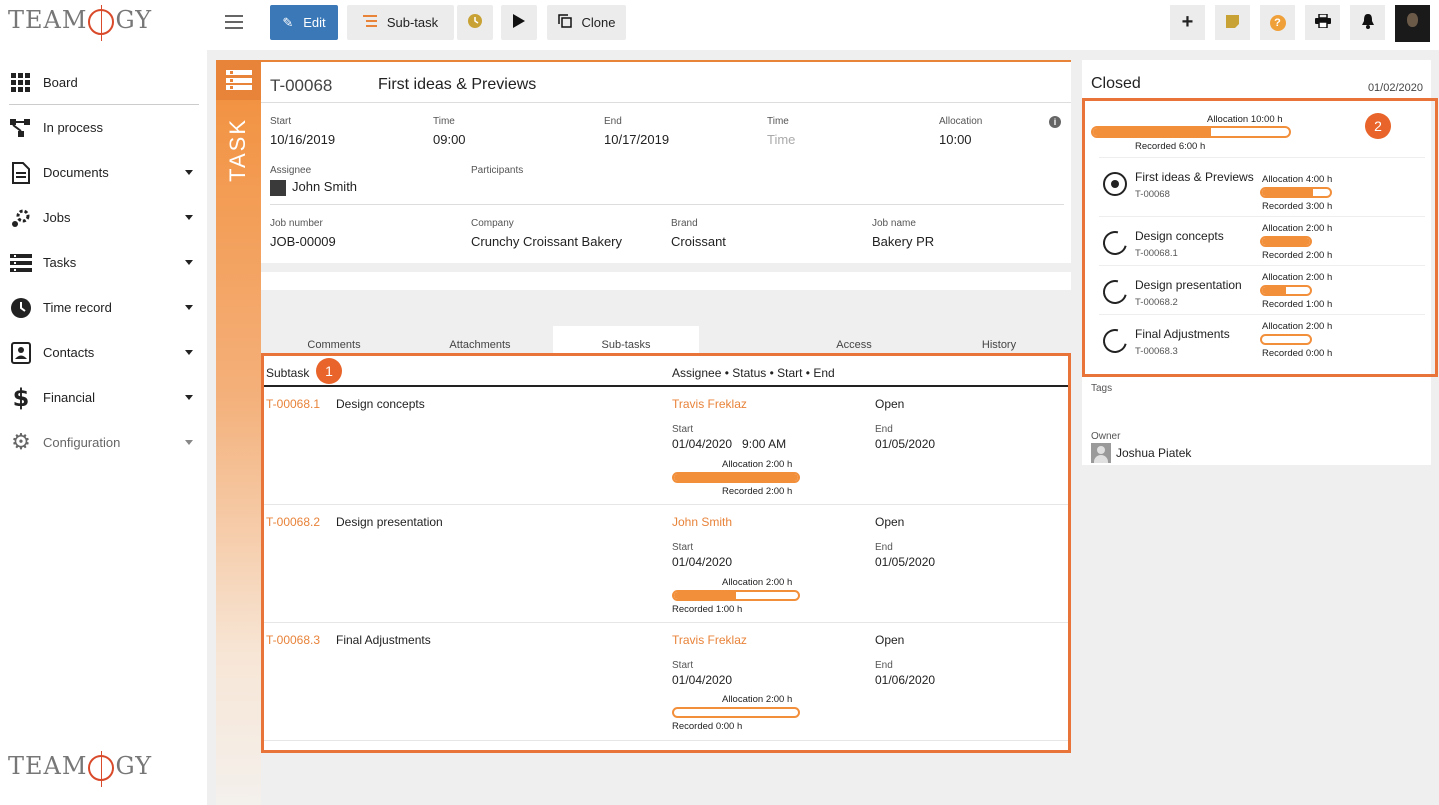 The image size is (1439, 805). What do you see at coordinates (480, 339) in the screenshot?
I see `tab-attachments: Attachments` at bounding box center [480, 339].